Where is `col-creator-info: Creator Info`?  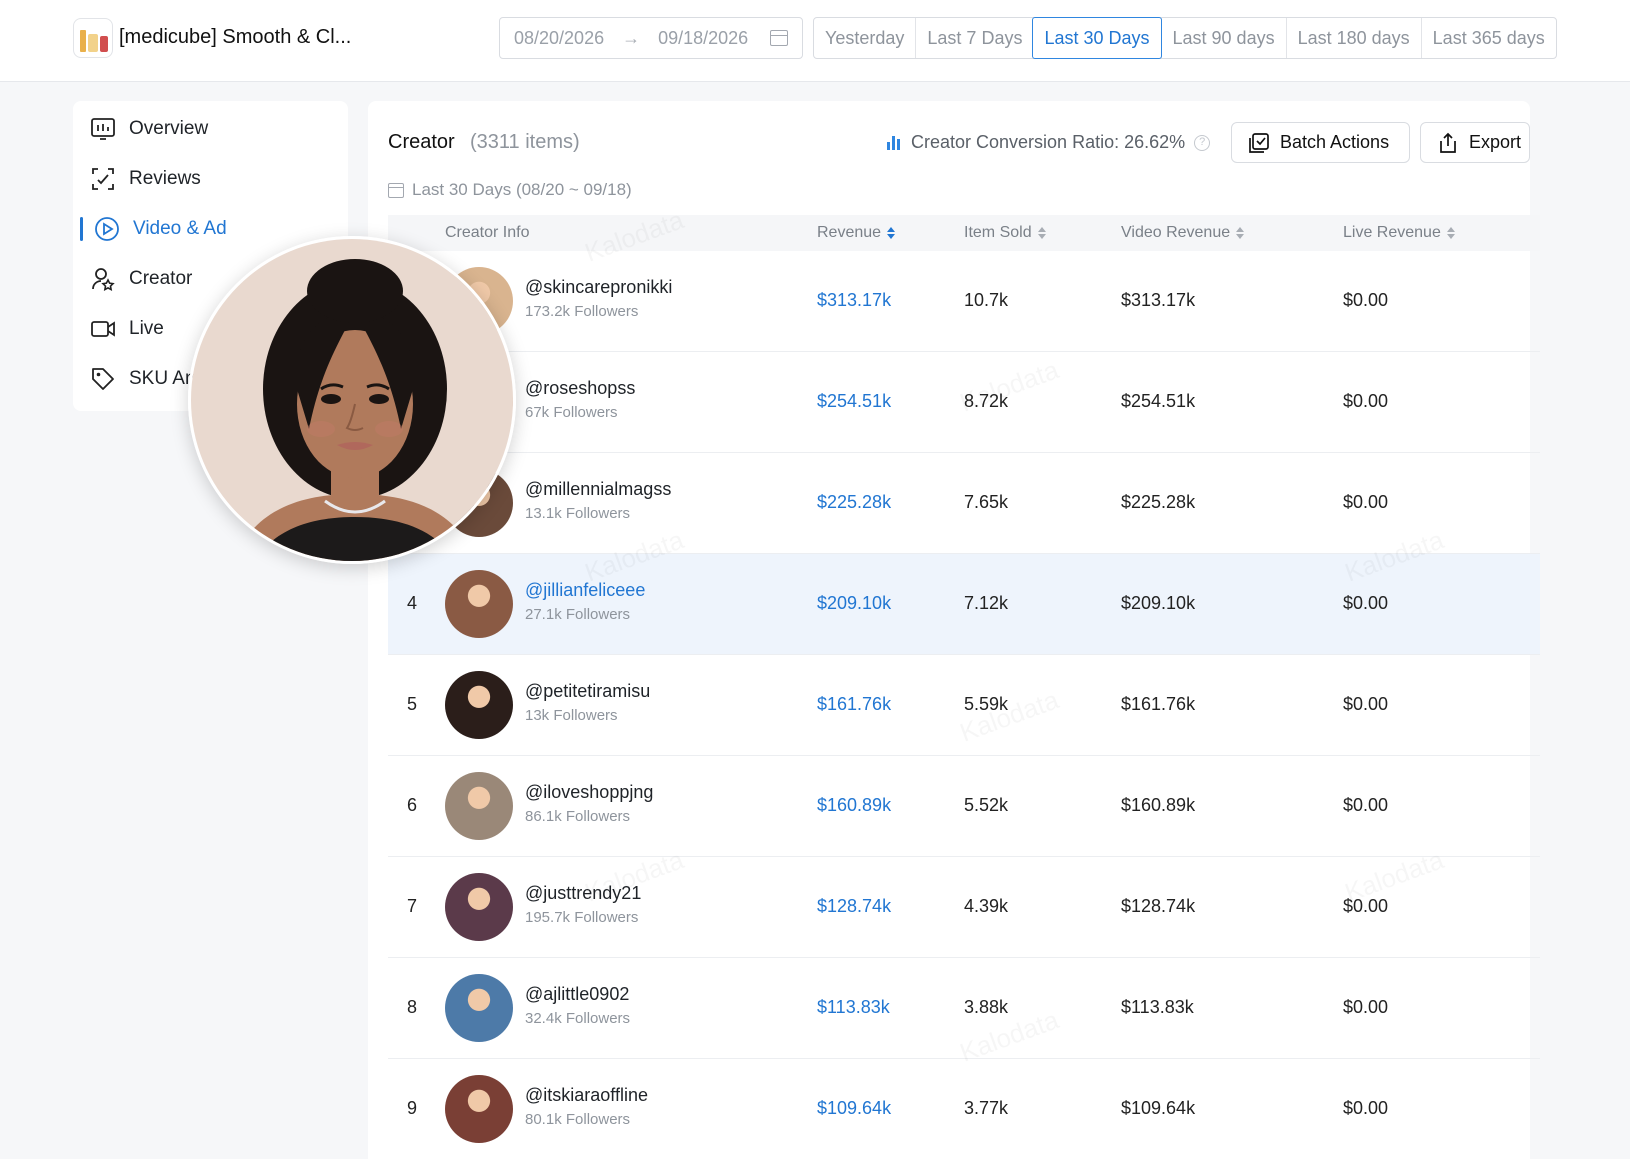
col-creator-info: Creator Info is located at coordinates (487, 232).